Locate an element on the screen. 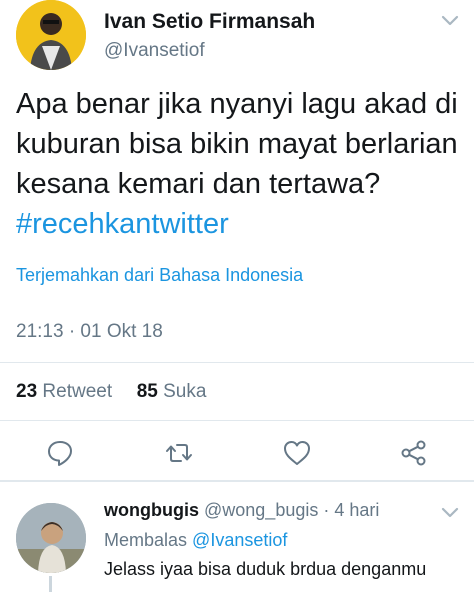  reply-time: · 4 hari is located at coordinates (351, 510).